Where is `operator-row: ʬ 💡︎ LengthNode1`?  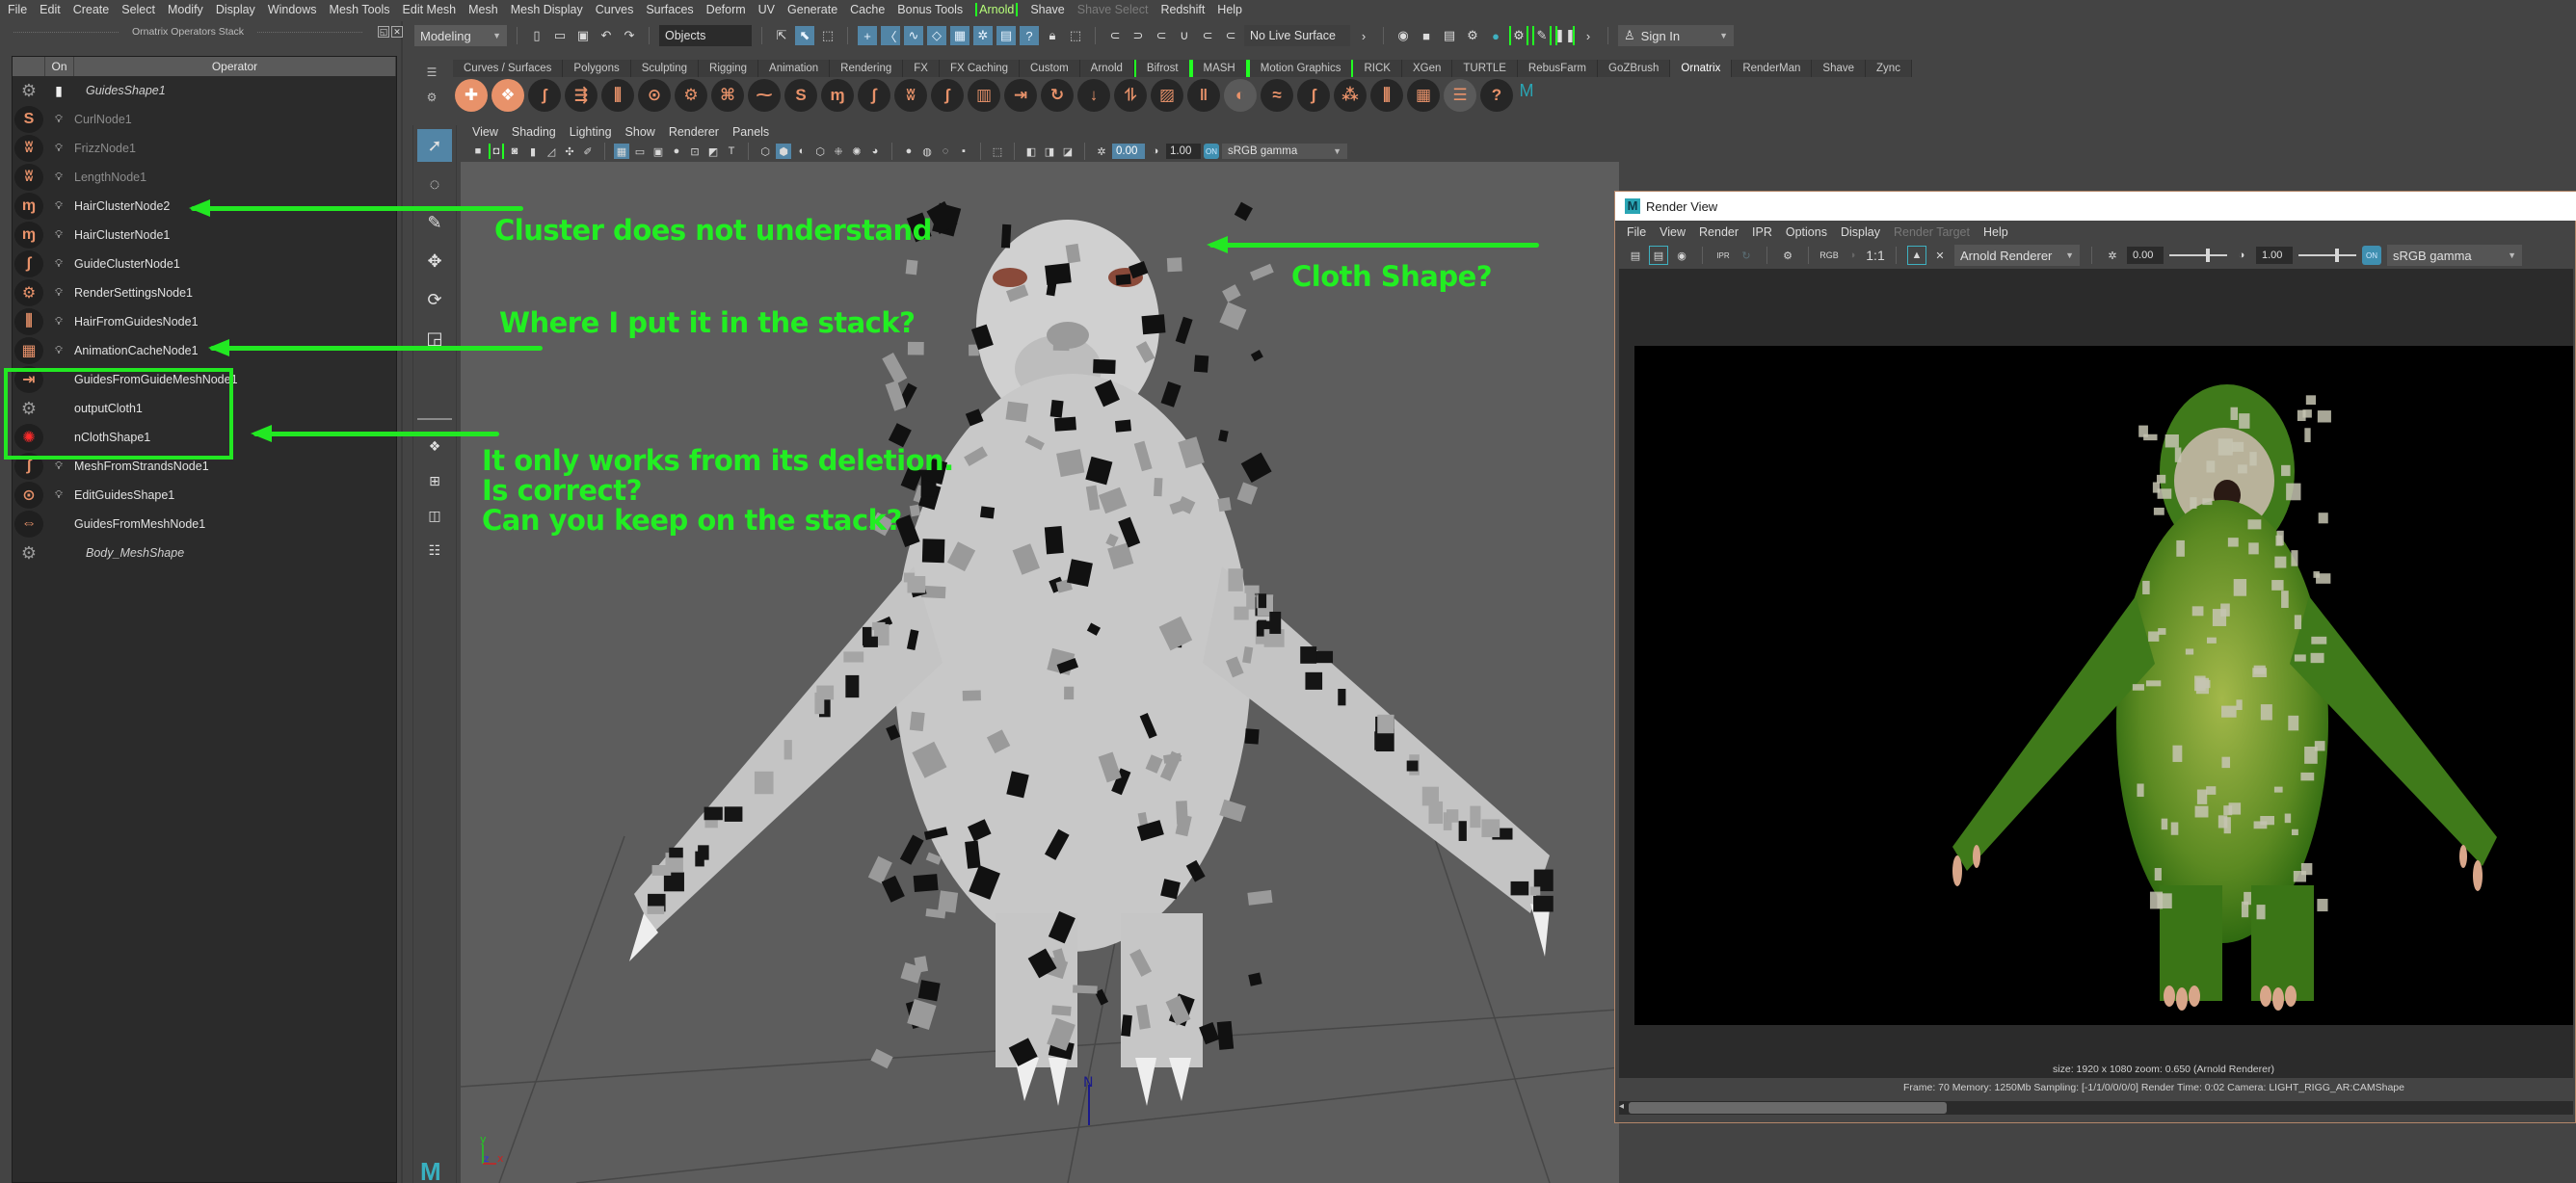 operator-row: ʬ 💡︎ LengthNode1 is located at coordinates (204, 177).